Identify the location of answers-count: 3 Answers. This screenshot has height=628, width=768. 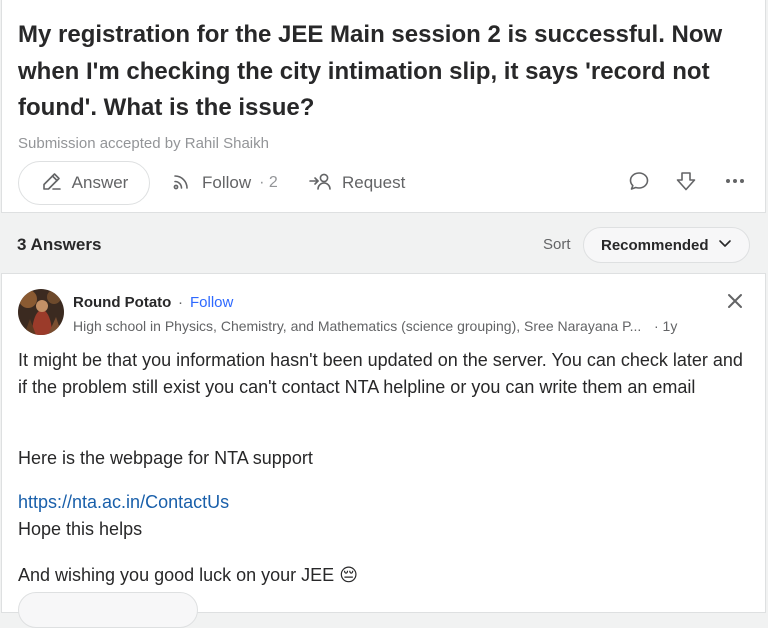
(59, 244).